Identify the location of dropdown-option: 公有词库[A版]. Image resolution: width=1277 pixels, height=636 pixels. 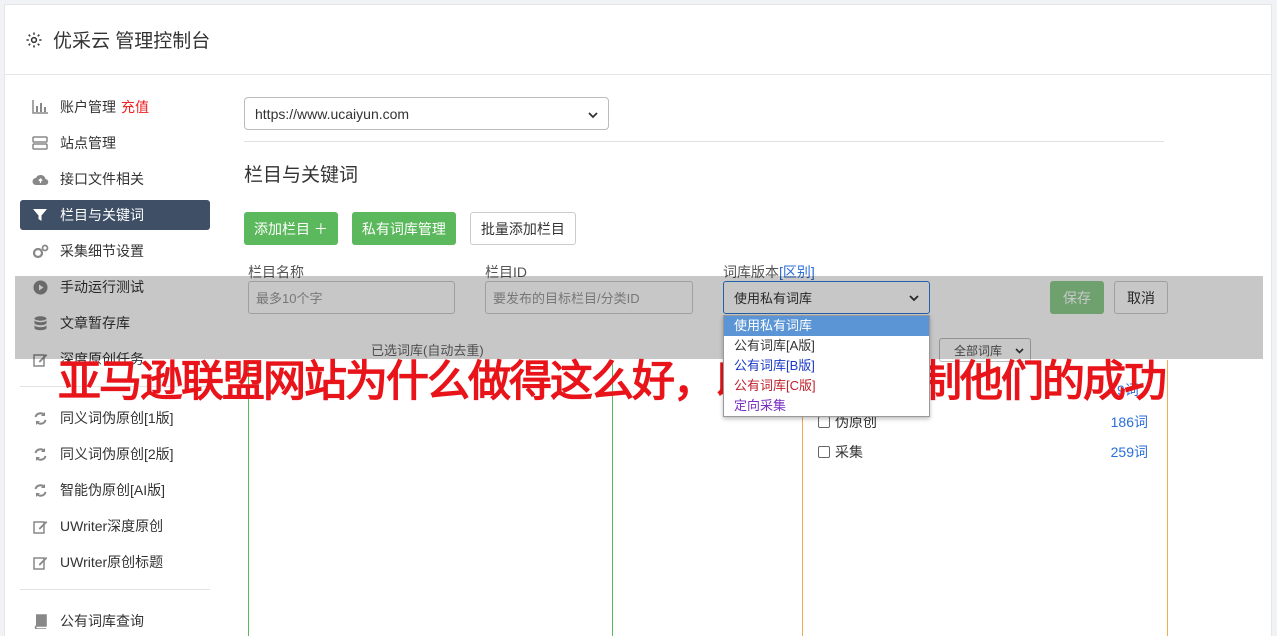
(826, 346).